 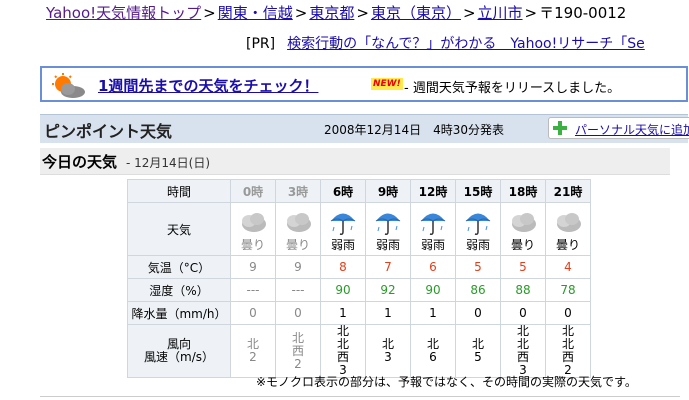 I want to click on pinpoint-title: ピンポイント天気, so click(x=108, y=131).